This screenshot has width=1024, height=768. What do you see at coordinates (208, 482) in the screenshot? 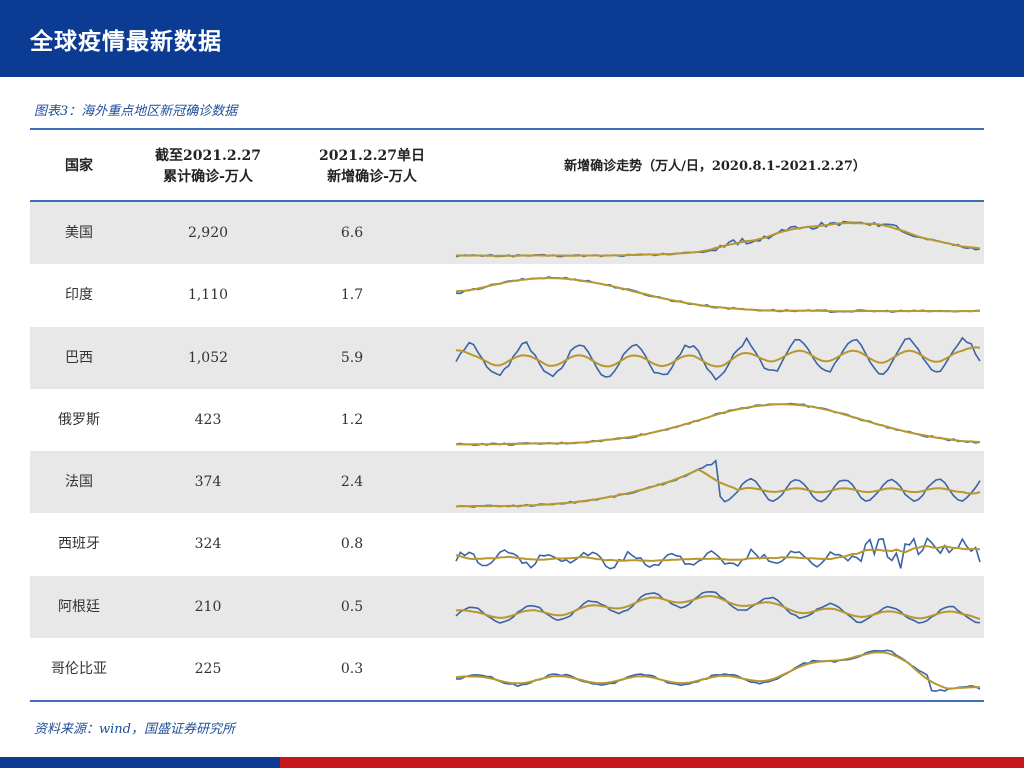
I see `cumulative-cell: 374` at bounding box center [208, 482].